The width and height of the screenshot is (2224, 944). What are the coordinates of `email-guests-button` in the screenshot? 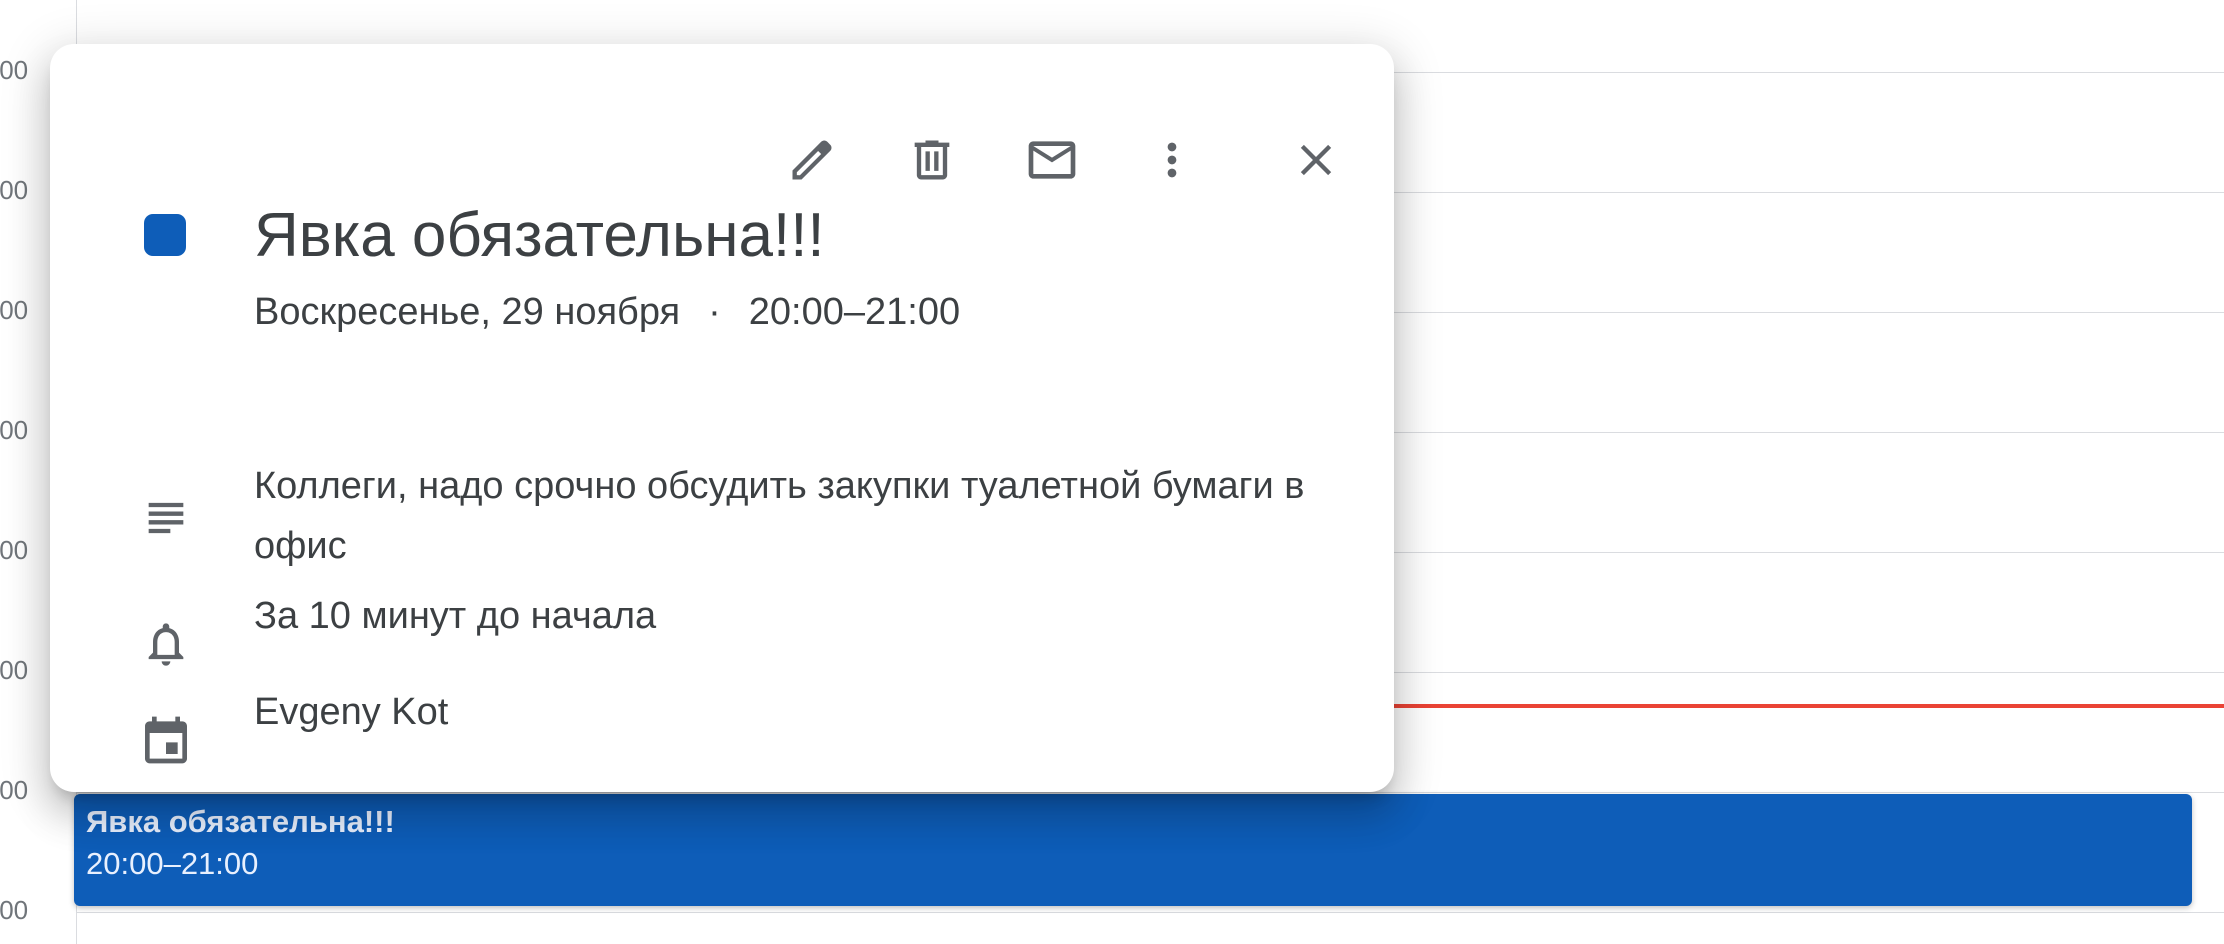 It's located at (1052, 160).